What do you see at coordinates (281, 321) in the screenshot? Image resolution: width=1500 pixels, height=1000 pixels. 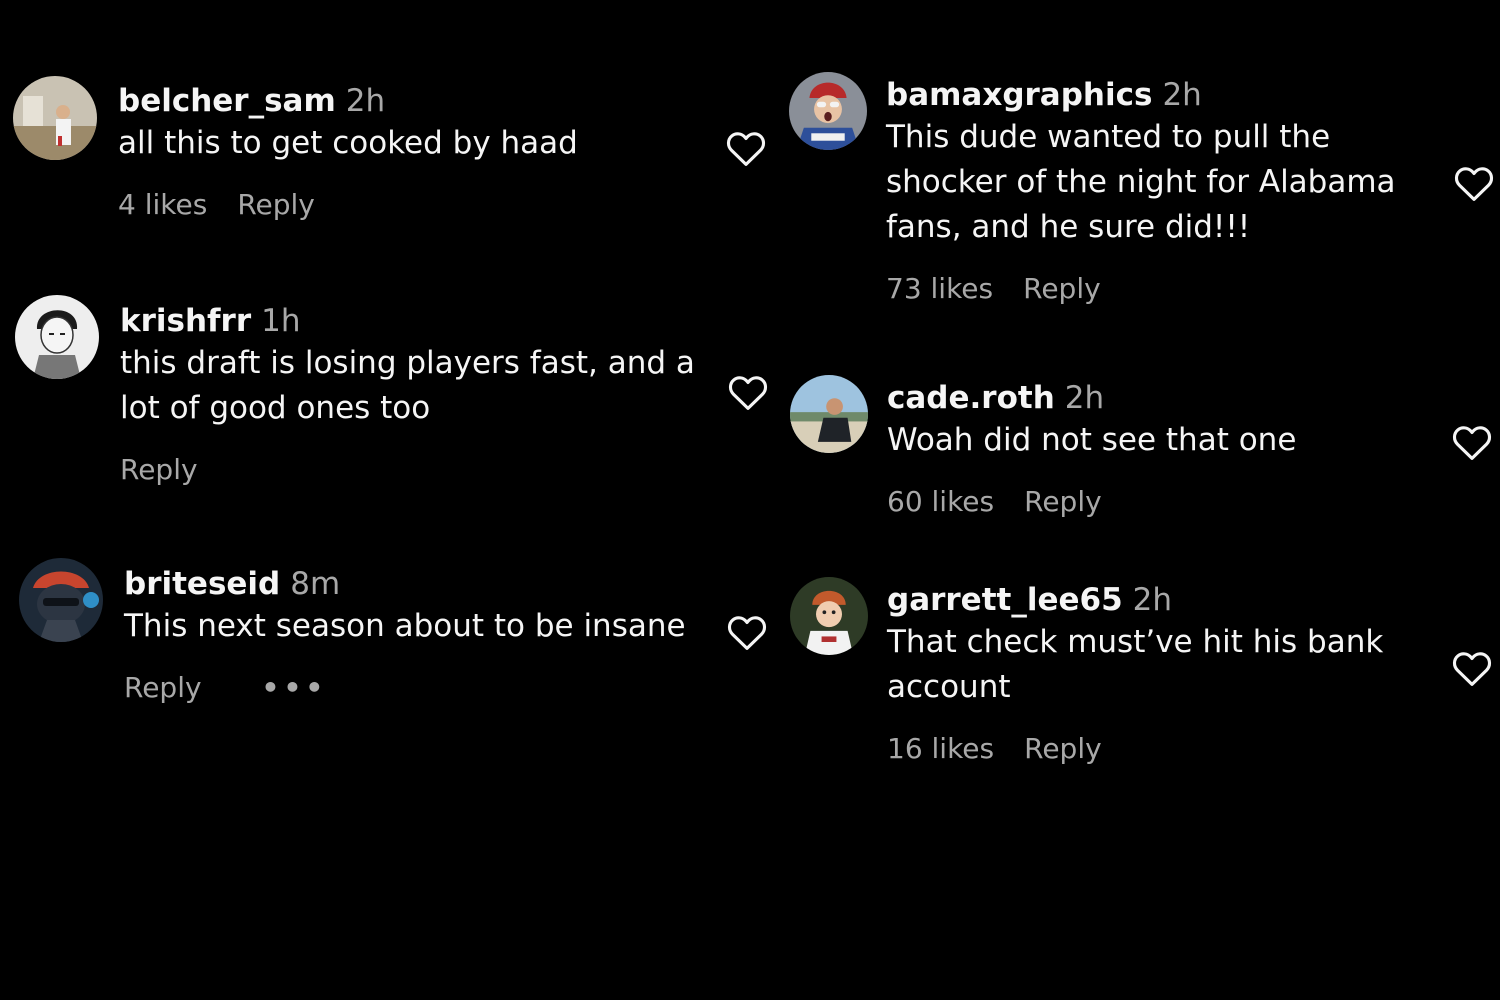 I see `timestamp: 1h` at bounding box center [281, 321].